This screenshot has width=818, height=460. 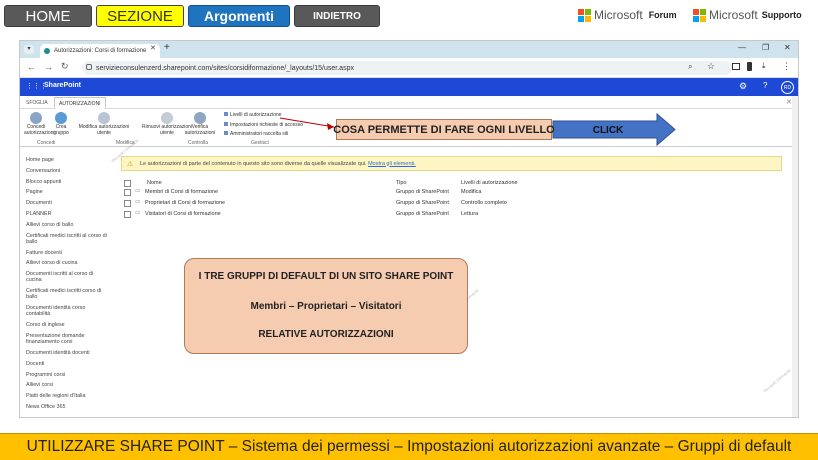 What do you see at coordinates (67, 364) in the screenshot?
I see `sidebar-item: Docenti` at bounding box center [67, 364].